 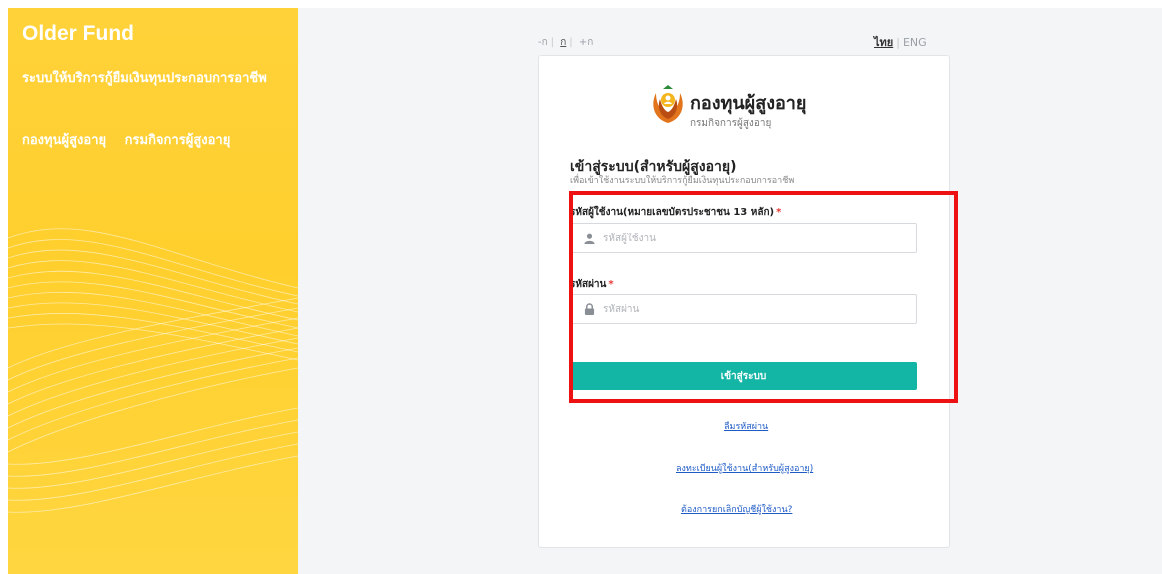 I want to click on logo-subtitle: กรมกิจการผู้สูงอายุ, so click(x=731, y=123).